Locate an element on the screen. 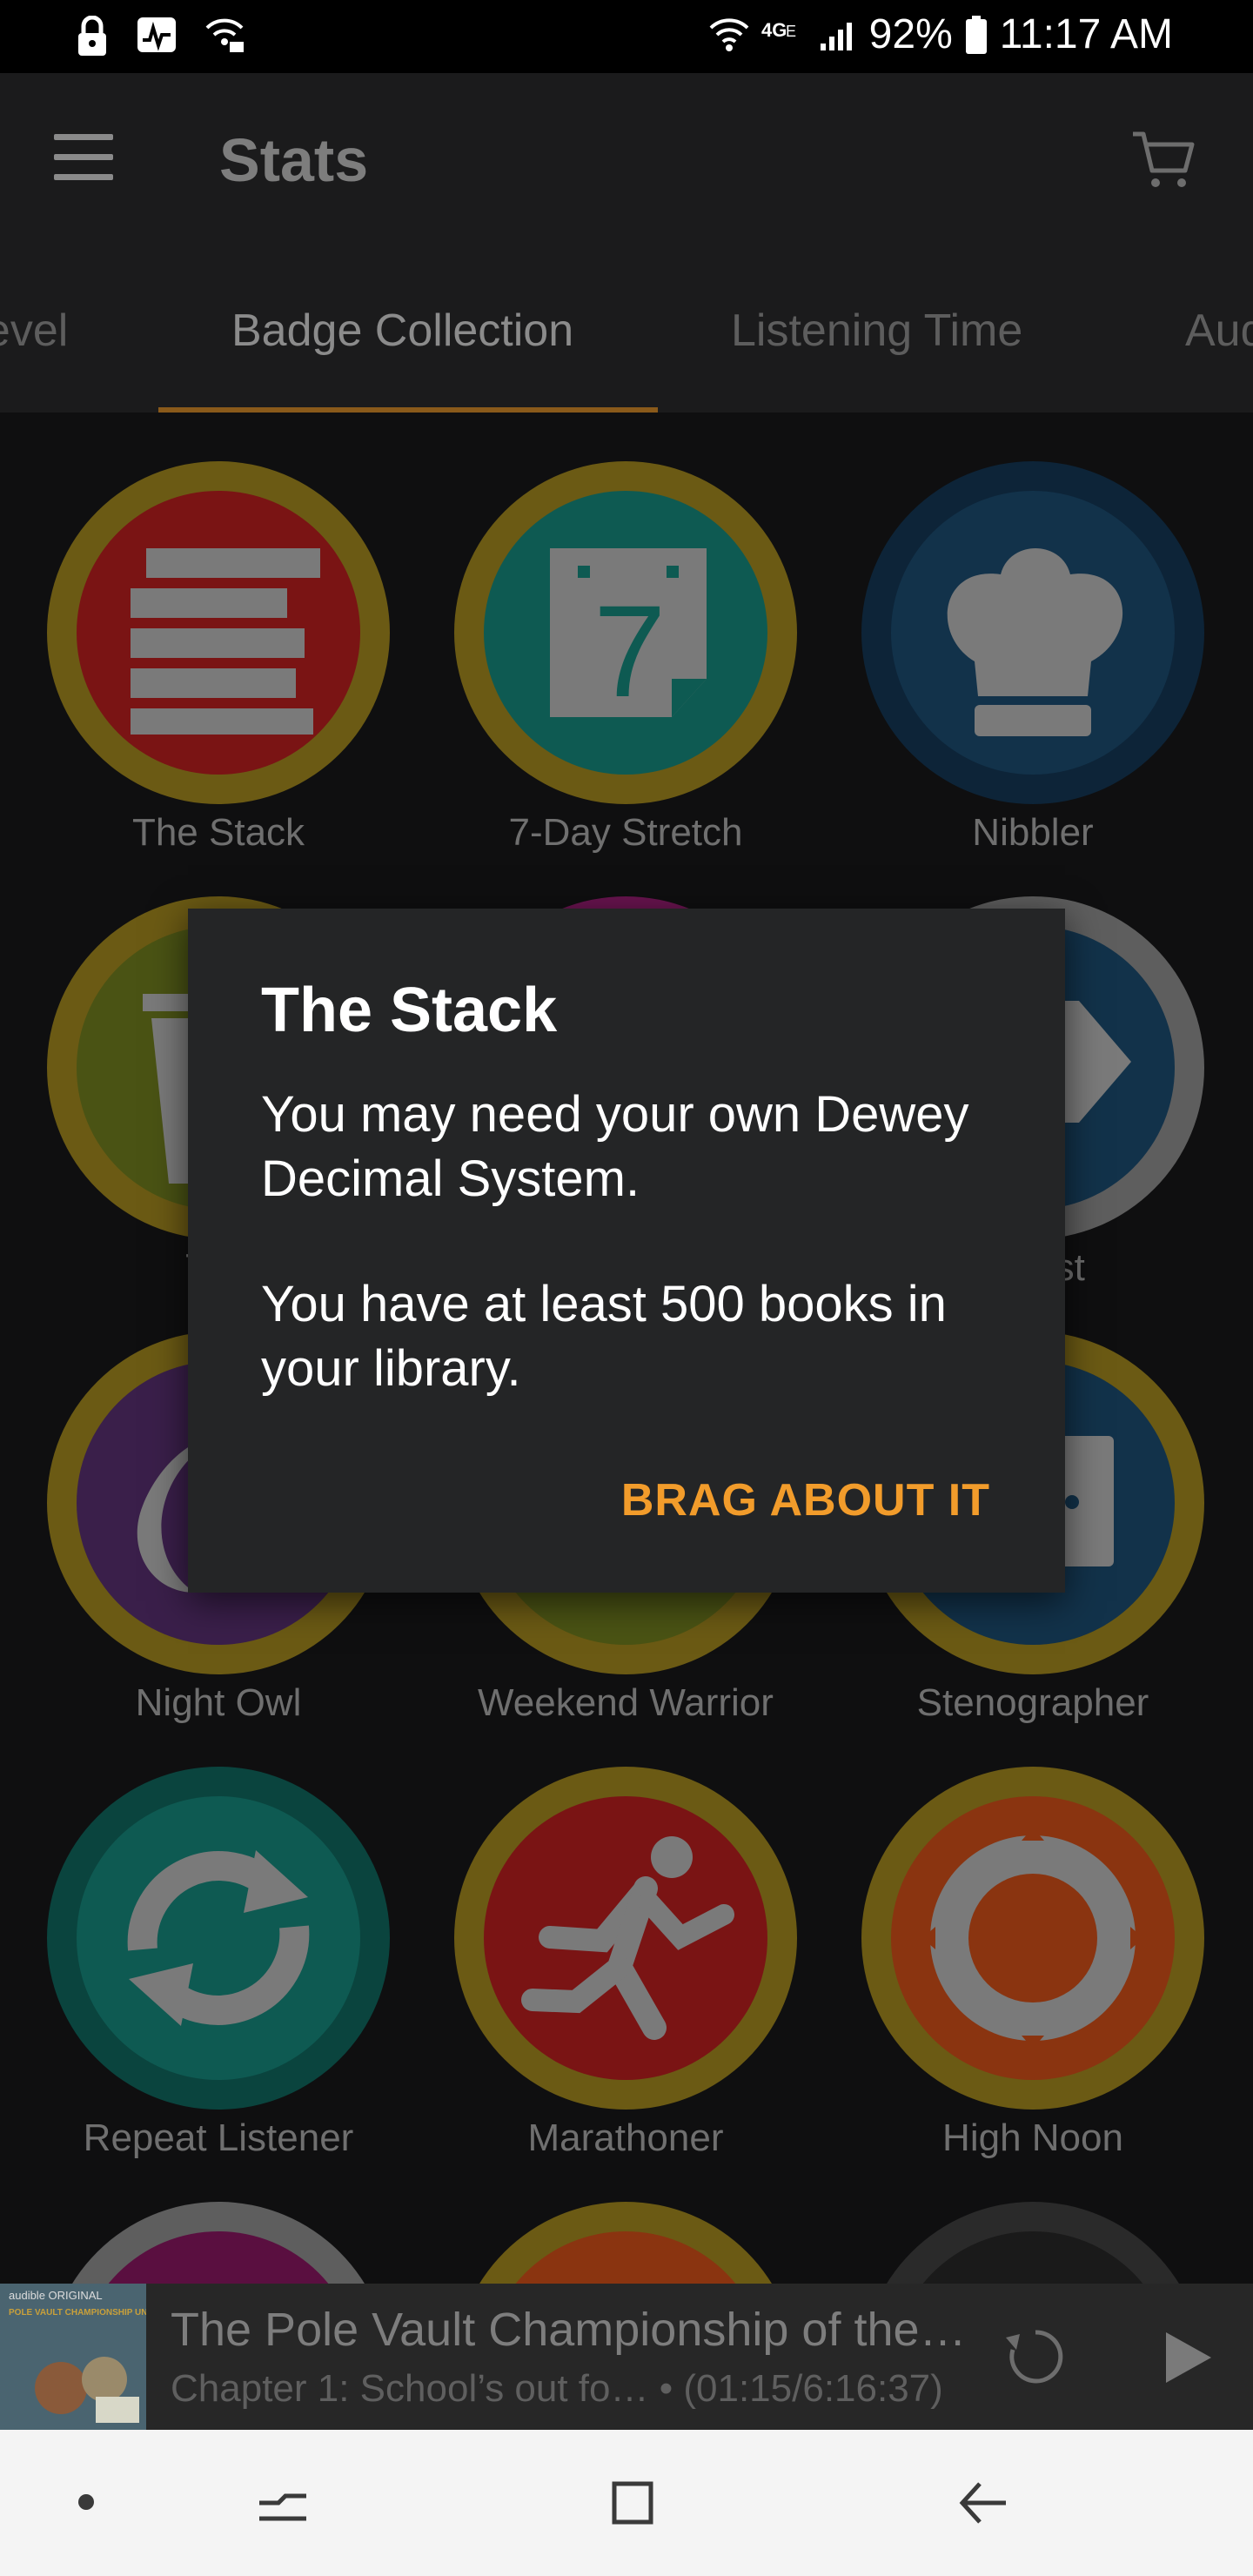  runner-icon is located at coordinates (627, 1938).